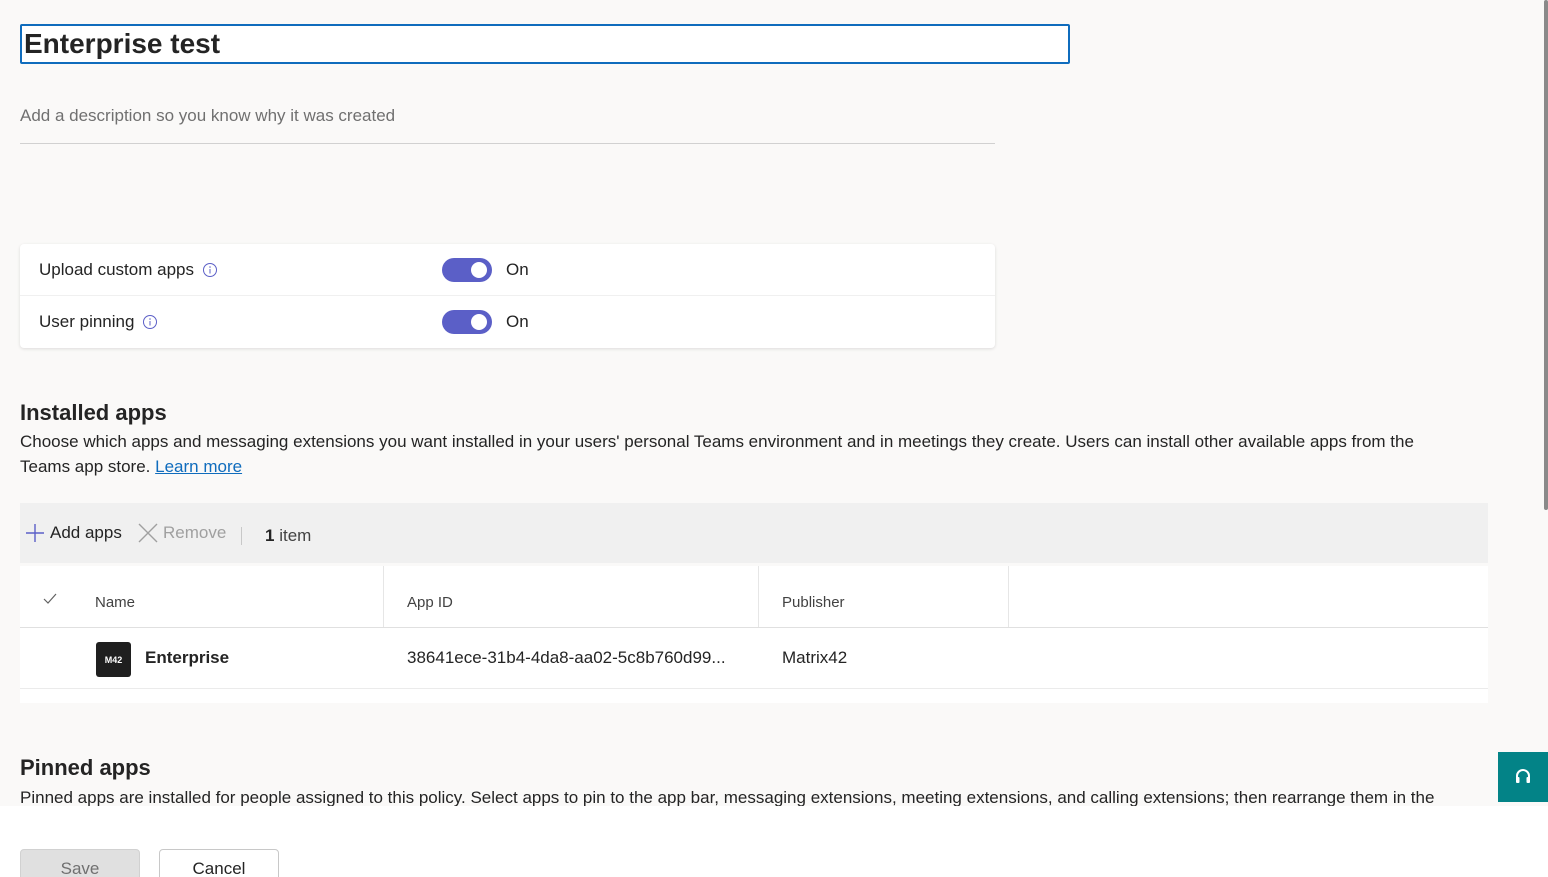 The width and height of the screenshot is (1548, 877). I want to click on item-count: 1 item, so click(288, 536).